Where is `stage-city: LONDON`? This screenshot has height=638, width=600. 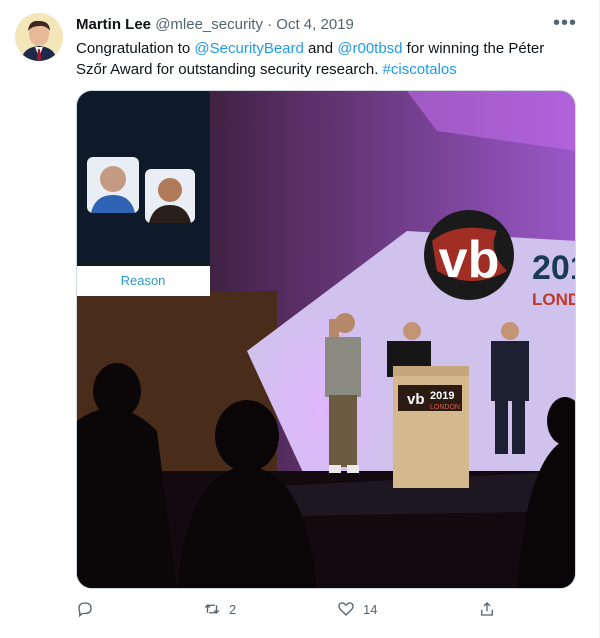
stage-city: LONDON is located at coordinates (554, 299).